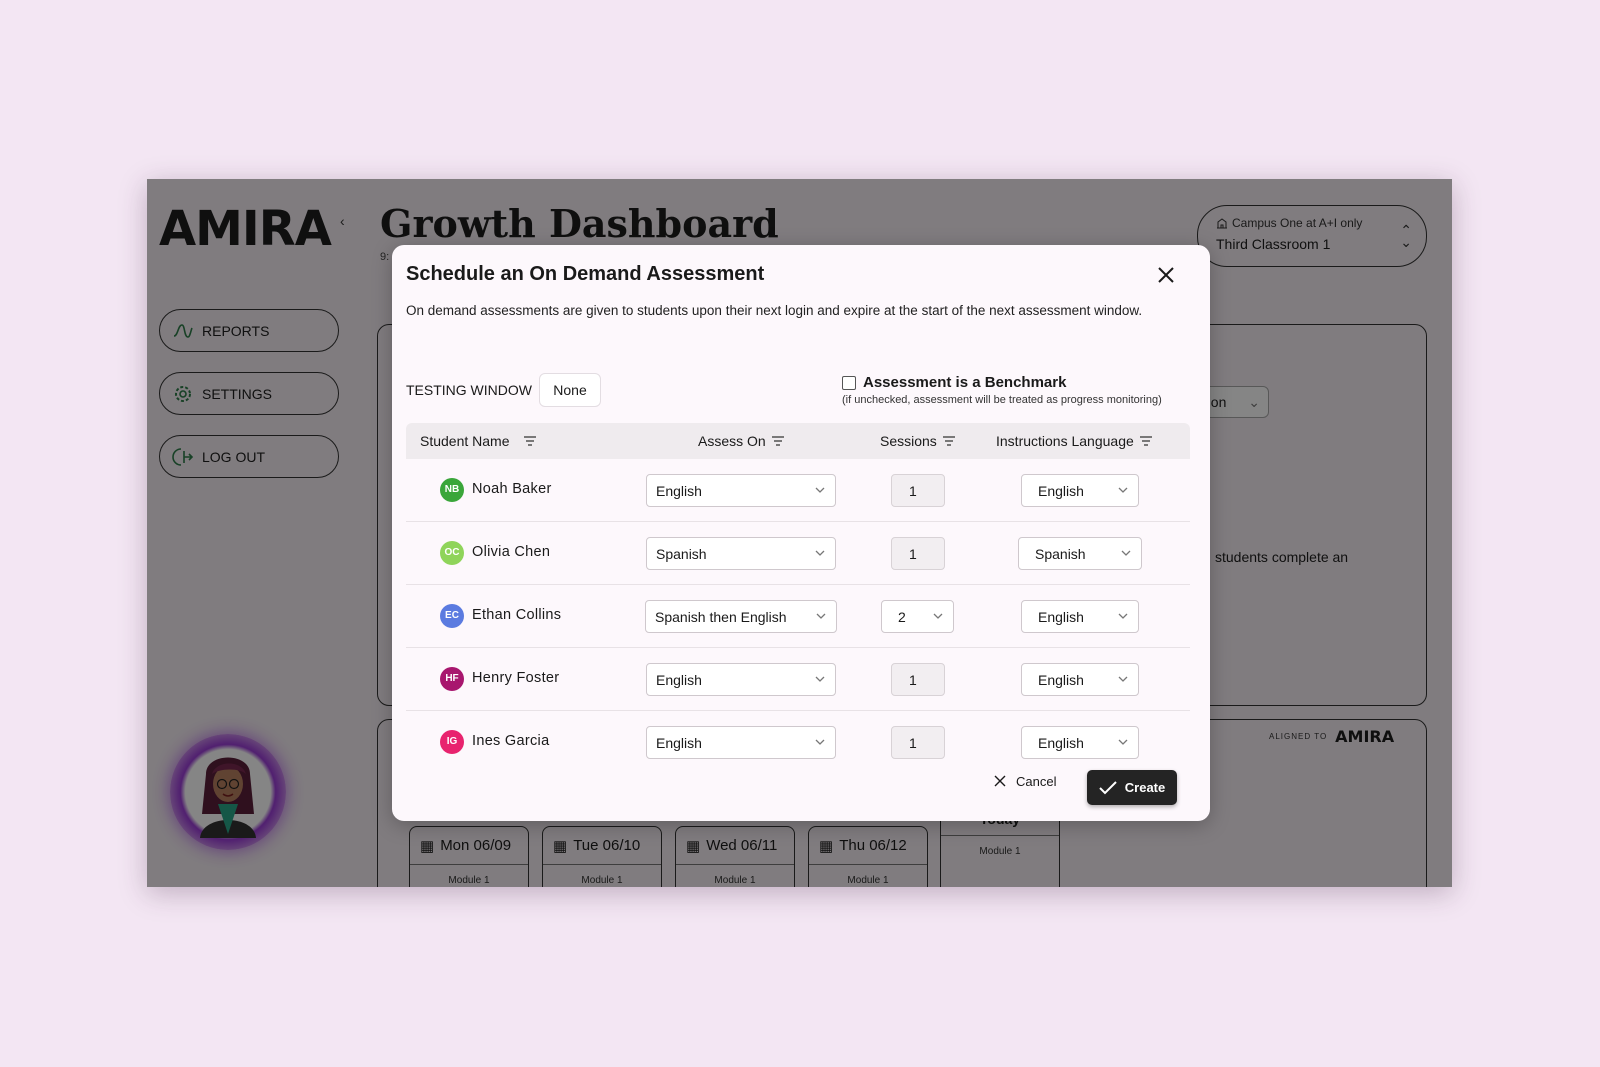 Image resolution: width=1600 pixels, height=1067 pixels. I want to click on student-initials-badge: IG, so click(452, 742).